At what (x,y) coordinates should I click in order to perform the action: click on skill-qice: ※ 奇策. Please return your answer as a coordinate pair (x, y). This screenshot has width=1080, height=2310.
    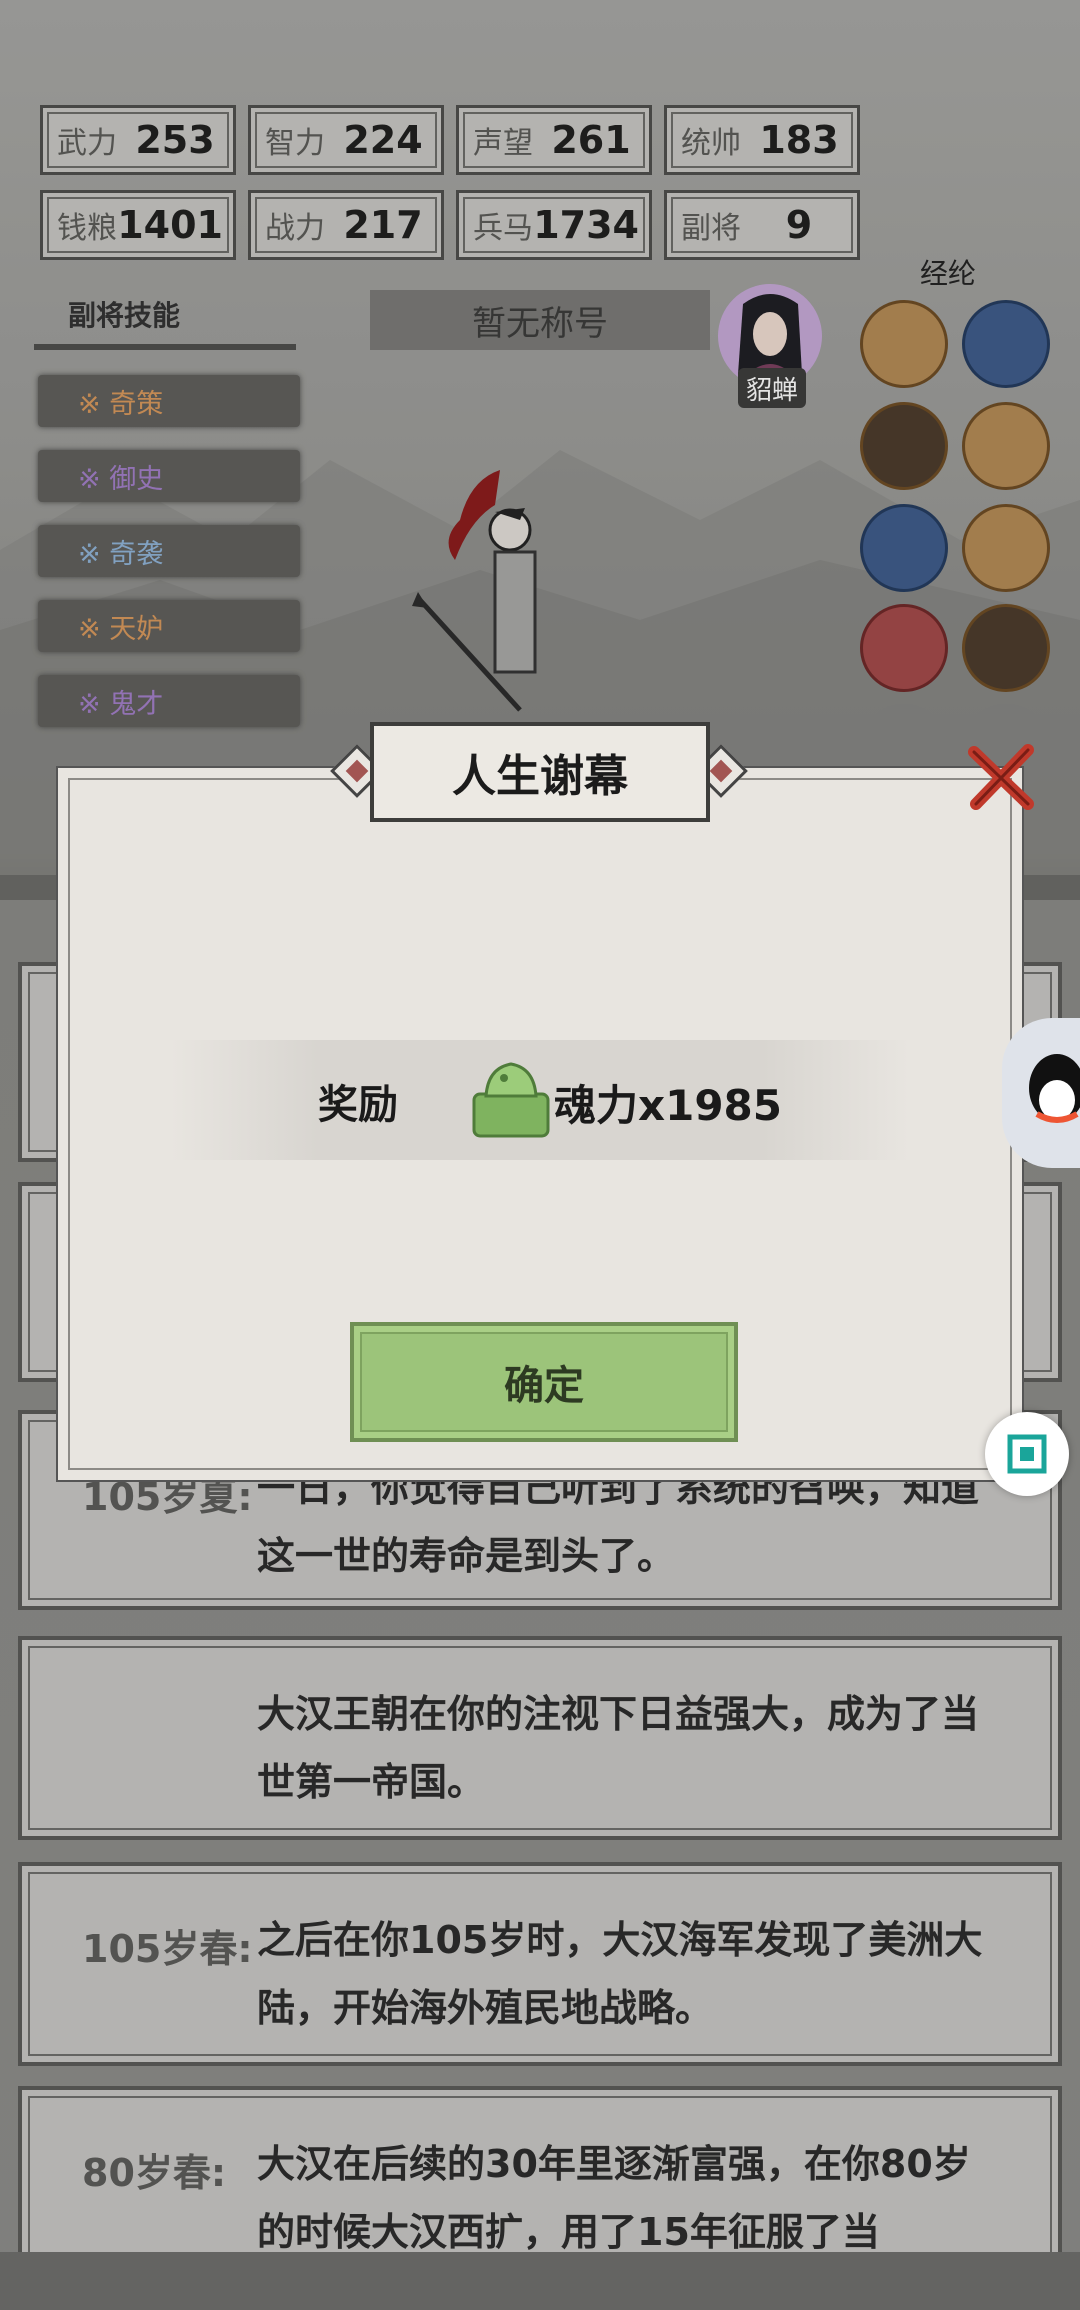
    Looking at the image, I should click on (169, 401).